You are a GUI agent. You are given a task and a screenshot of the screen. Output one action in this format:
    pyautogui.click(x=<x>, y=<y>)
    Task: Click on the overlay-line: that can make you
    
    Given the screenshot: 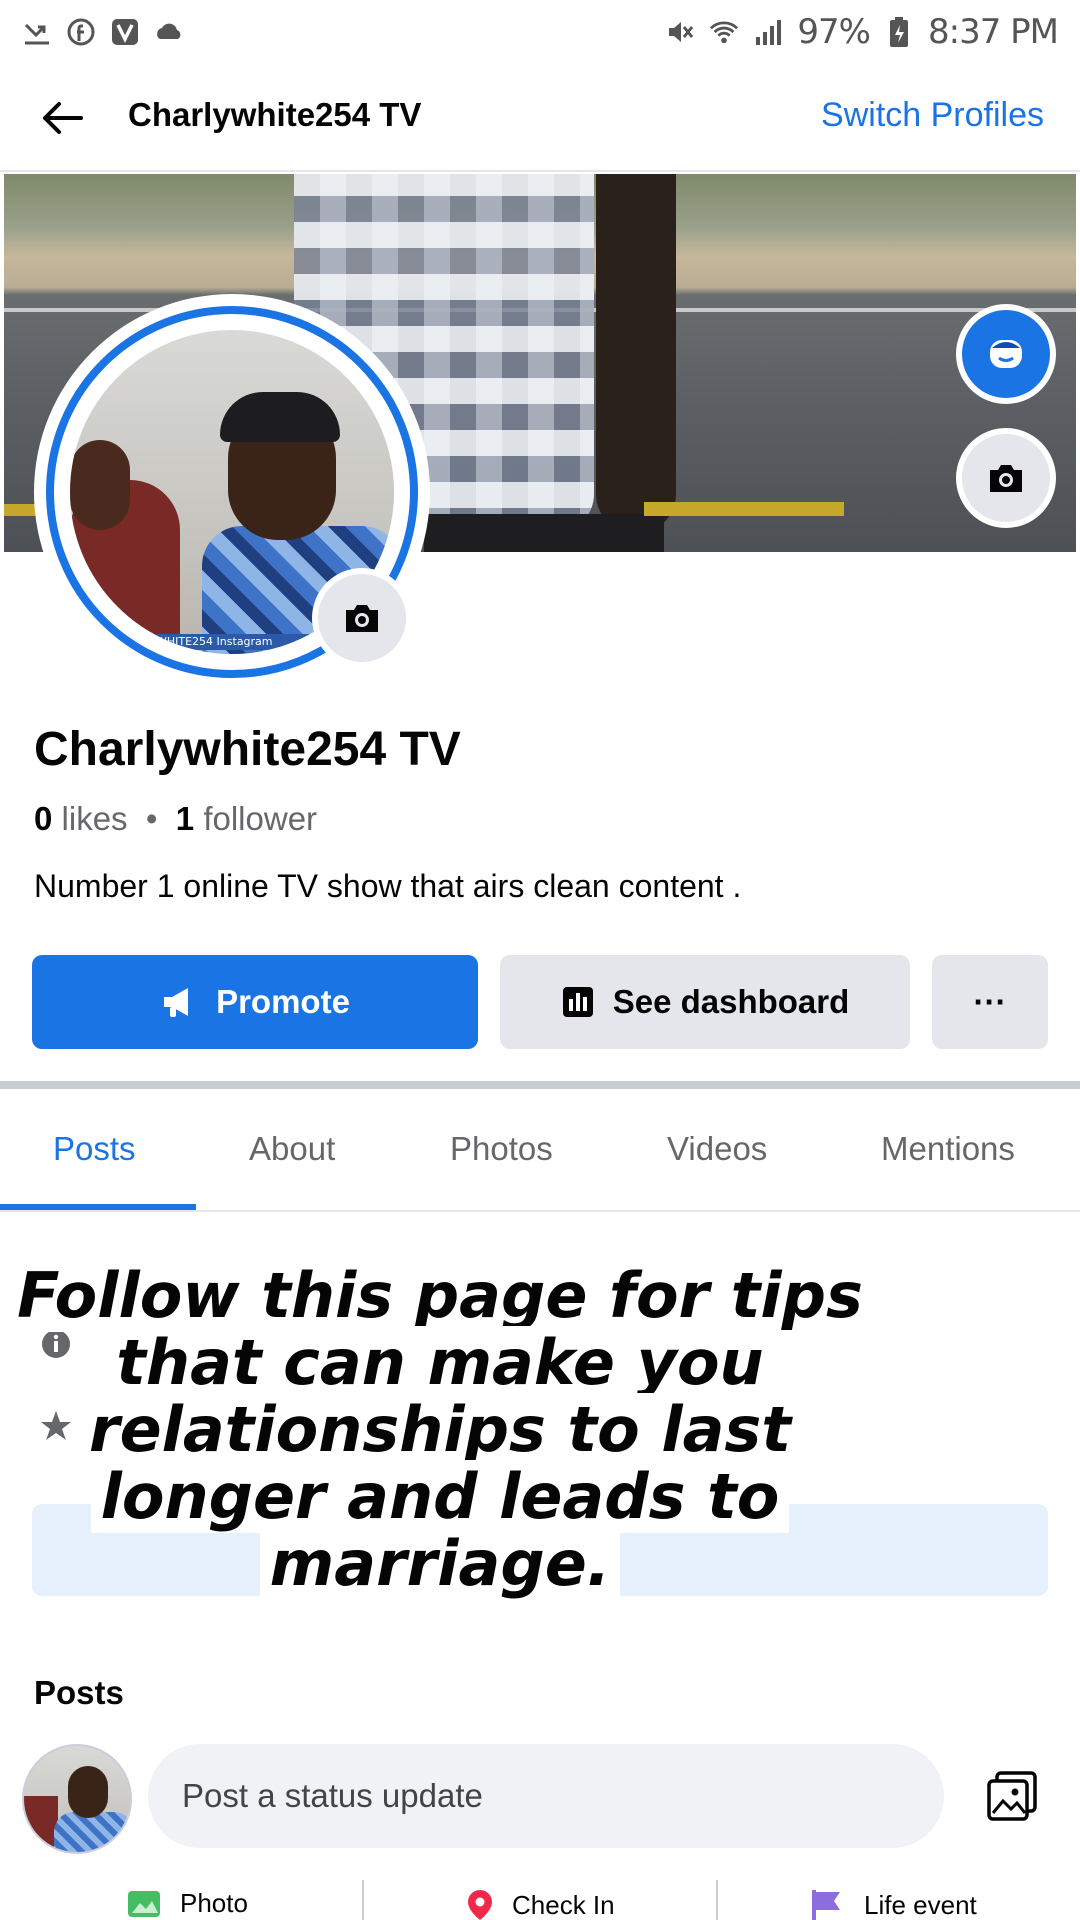 What is the action you would take?
    pyautogui.click(x=440, y=1362)
    